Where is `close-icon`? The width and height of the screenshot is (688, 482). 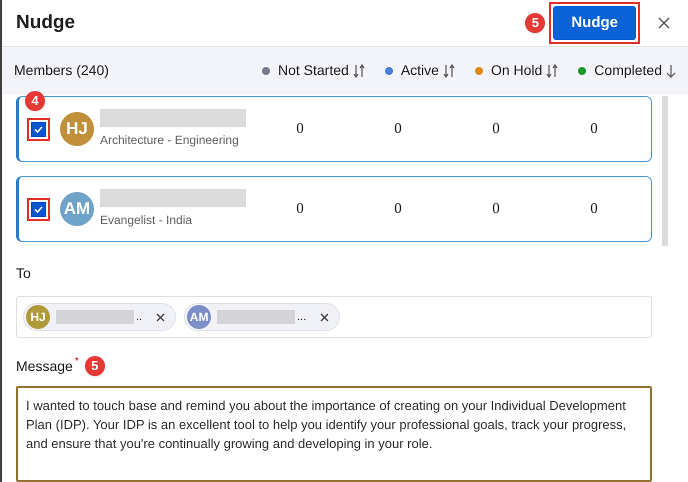 close-icon is located at coordinates (664, 23).